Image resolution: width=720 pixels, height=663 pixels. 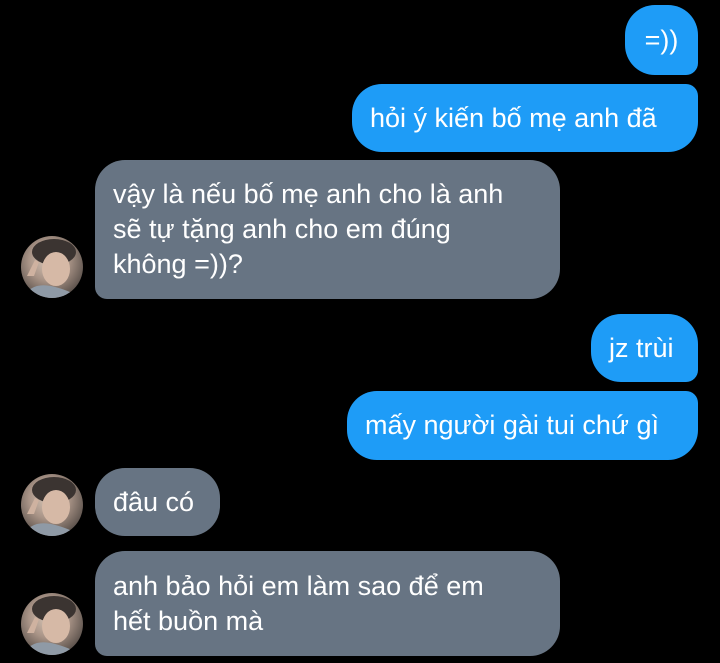 I want to click on message-text: =)), so click(x=661, y=39).